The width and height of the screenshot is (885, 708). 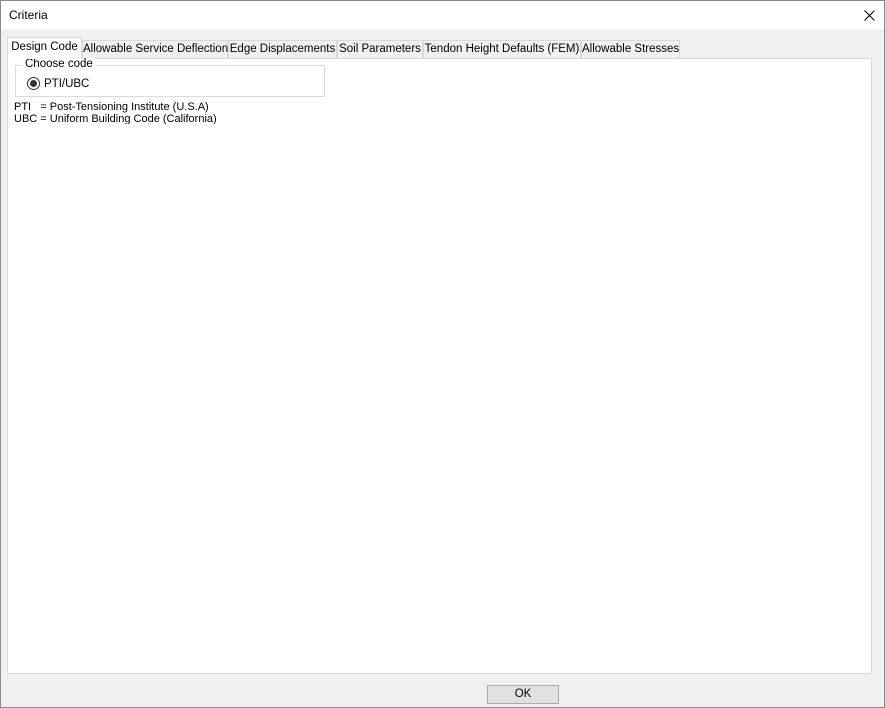 What do you see at coordinates (33, 83) in the screenshot?
I see `radio-selected-icon` at bounding box center [33, 83].